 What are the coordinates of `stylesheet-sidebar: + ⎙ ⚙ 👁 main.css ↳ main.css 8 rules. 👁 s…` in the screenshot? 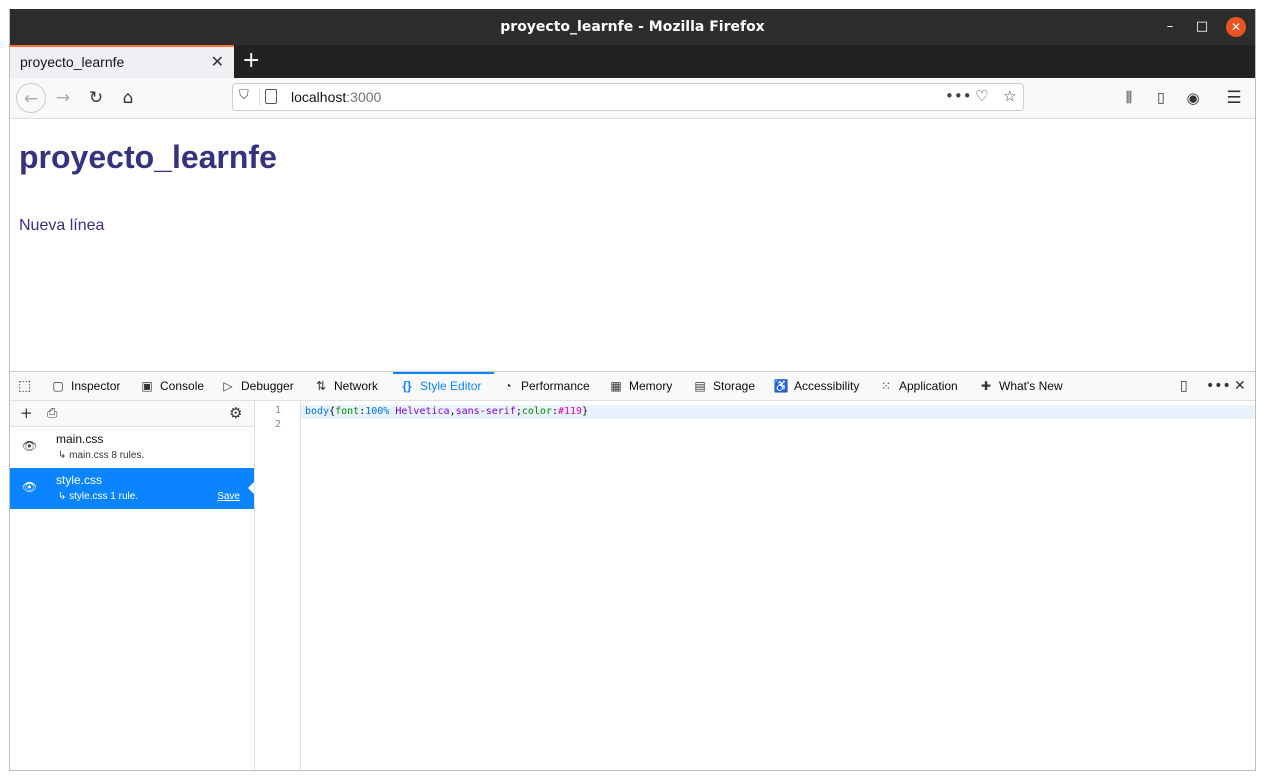 It's located at (132, 585).